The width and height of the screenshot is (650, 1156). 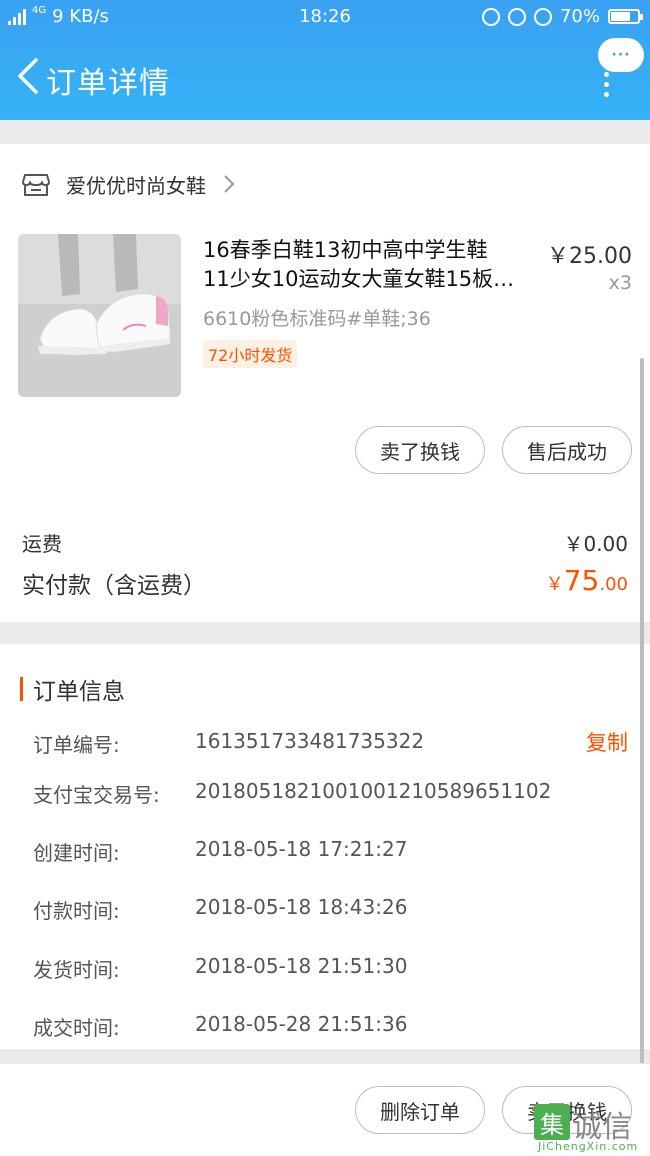 I want to click on chevron-right-icon, so click(x=229, y=184).